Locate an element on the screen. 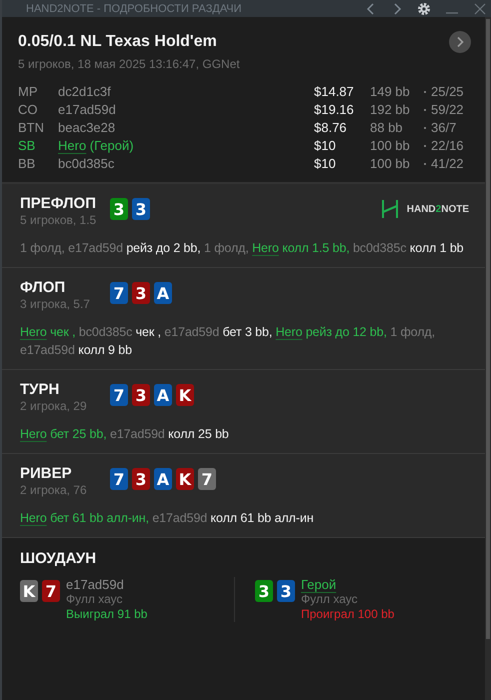 The image size is (491, 700). showdown-title: ШОУДАУН is located at coordinates (59, 558).